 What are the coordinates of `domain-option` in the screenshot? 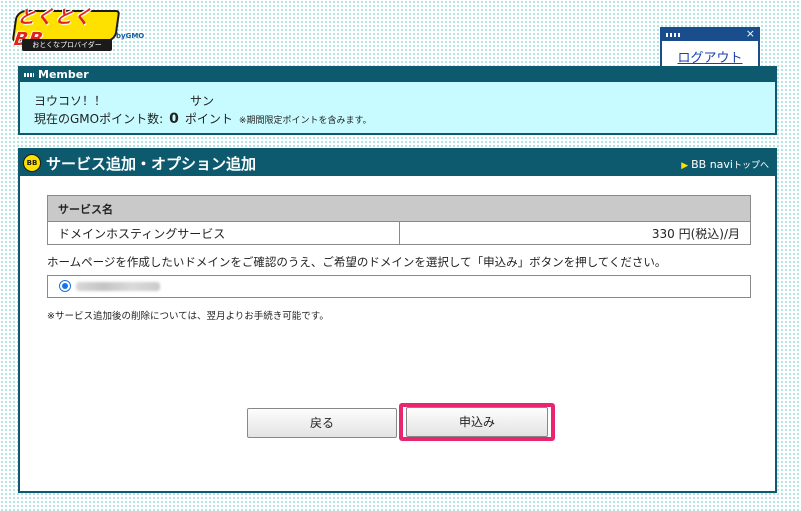 It's located at (399, 286).